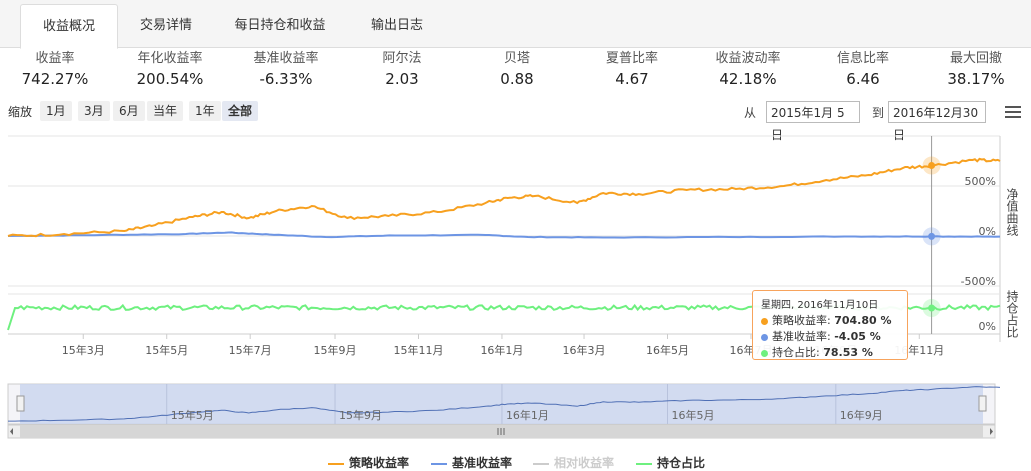  What do you see at coordinates (813, 121) in the screenshot?
I see `range-from-input: 2015年1月 5日` at bounding box center [813, 121].